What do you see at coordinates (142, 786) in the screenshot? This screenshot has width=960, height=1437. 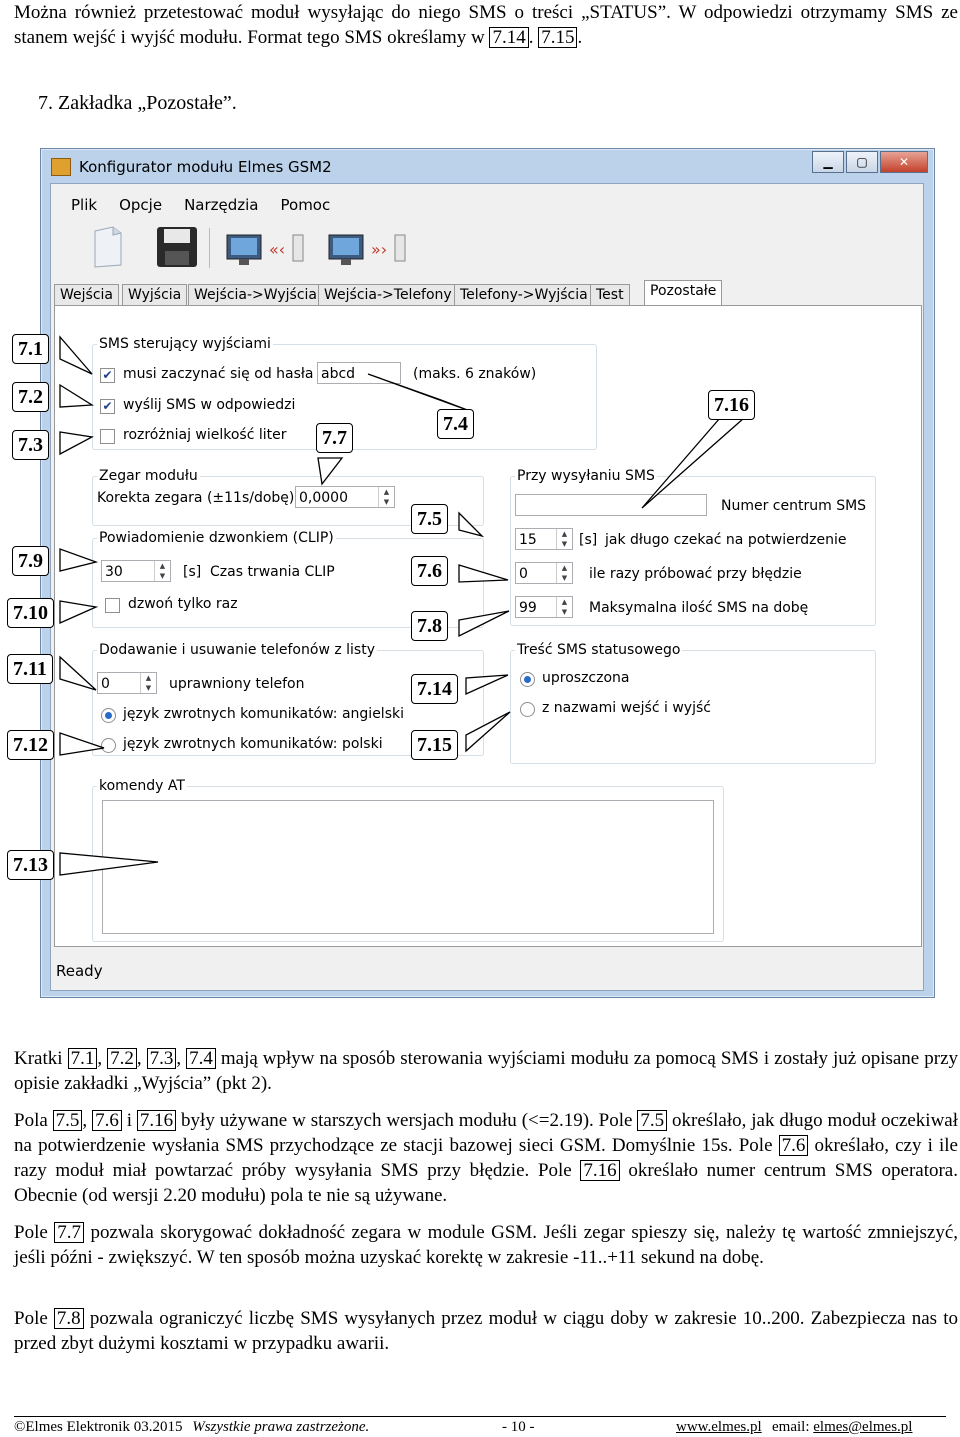 I see `group-title: komendy AT` at bounding box center [142, 786].